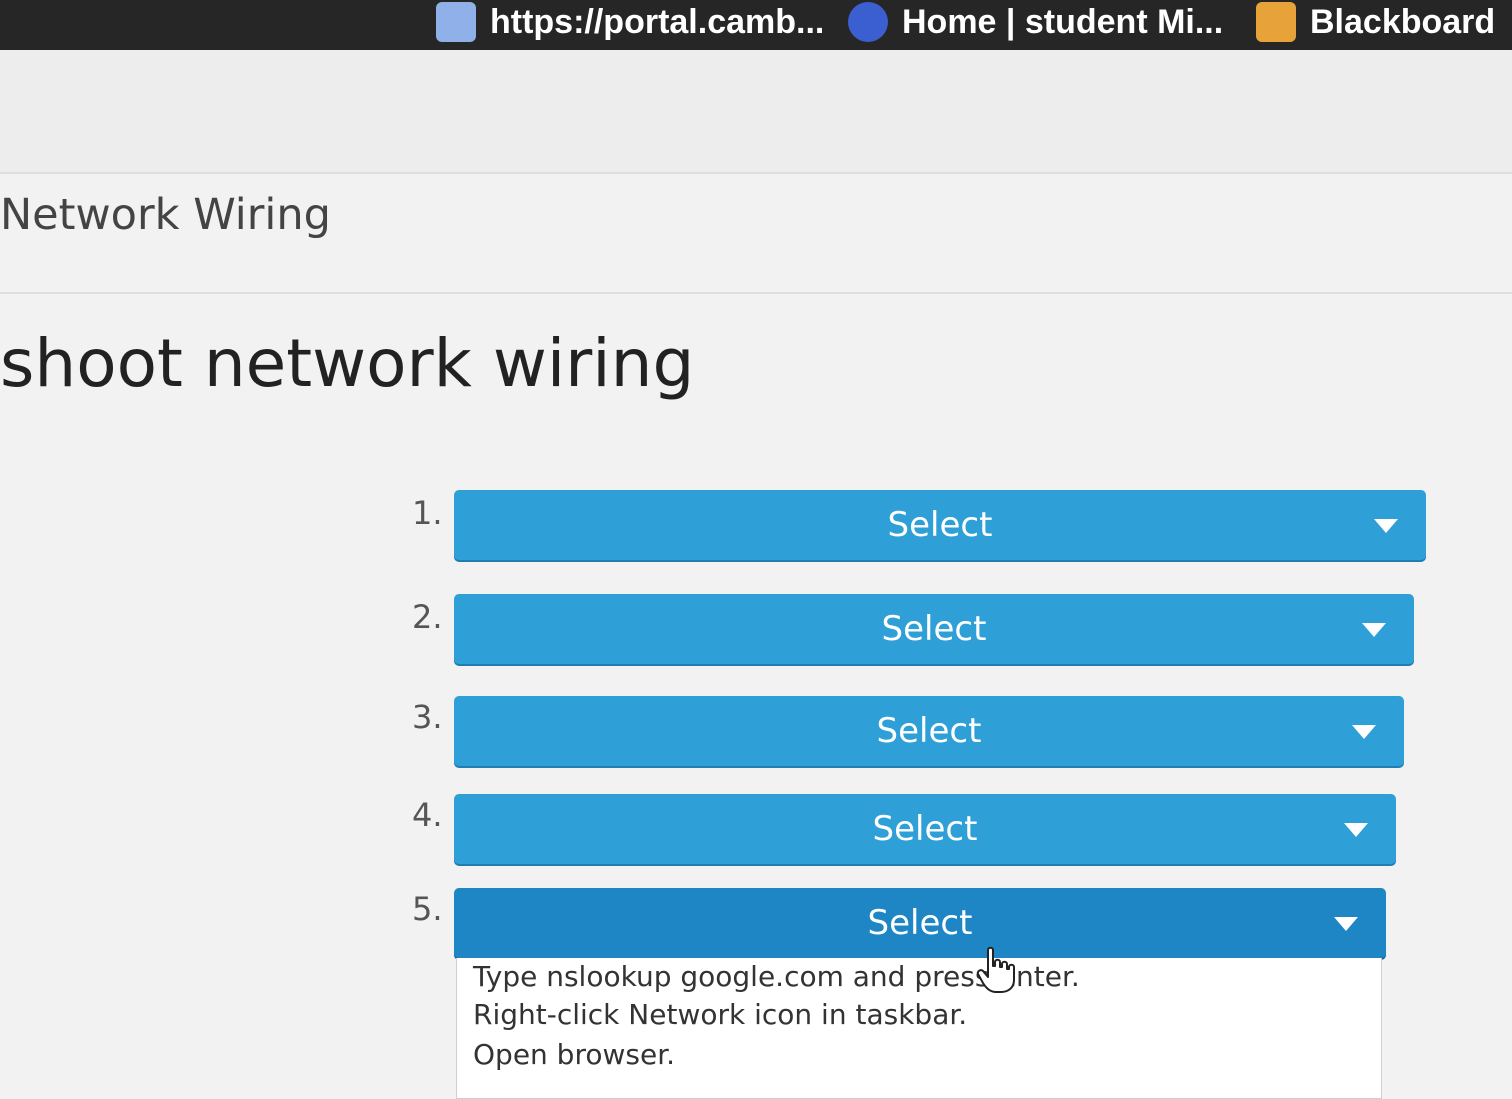 This screenshot has height=1099, width=1512. I want to click on dropdown-option: Right-click Network icon in taskbar., so click(720, 1014).